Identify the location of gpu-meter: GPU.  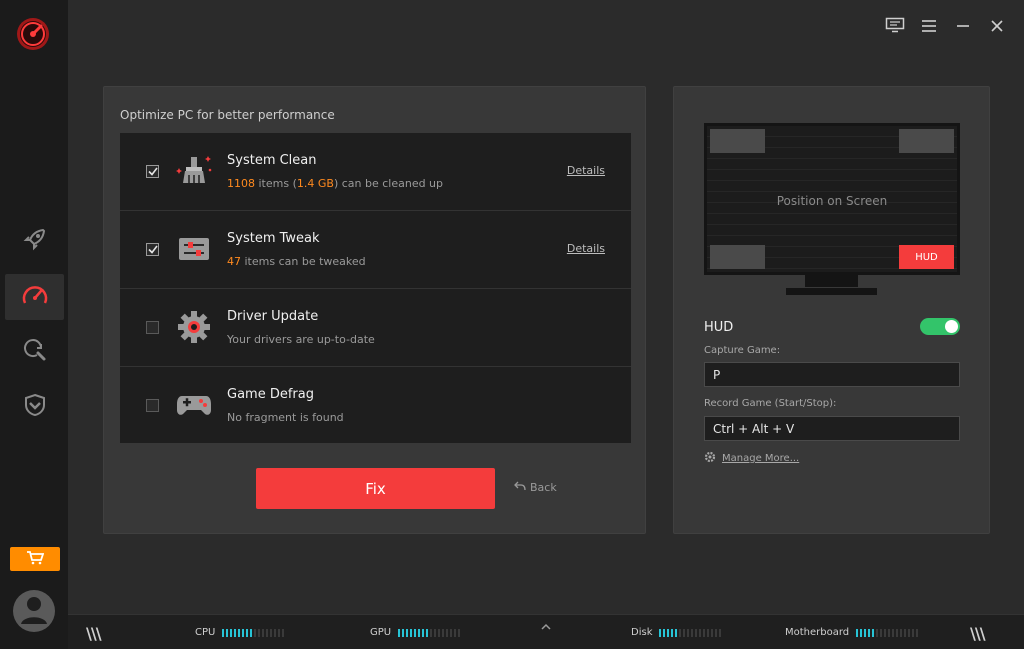
(415, 632).